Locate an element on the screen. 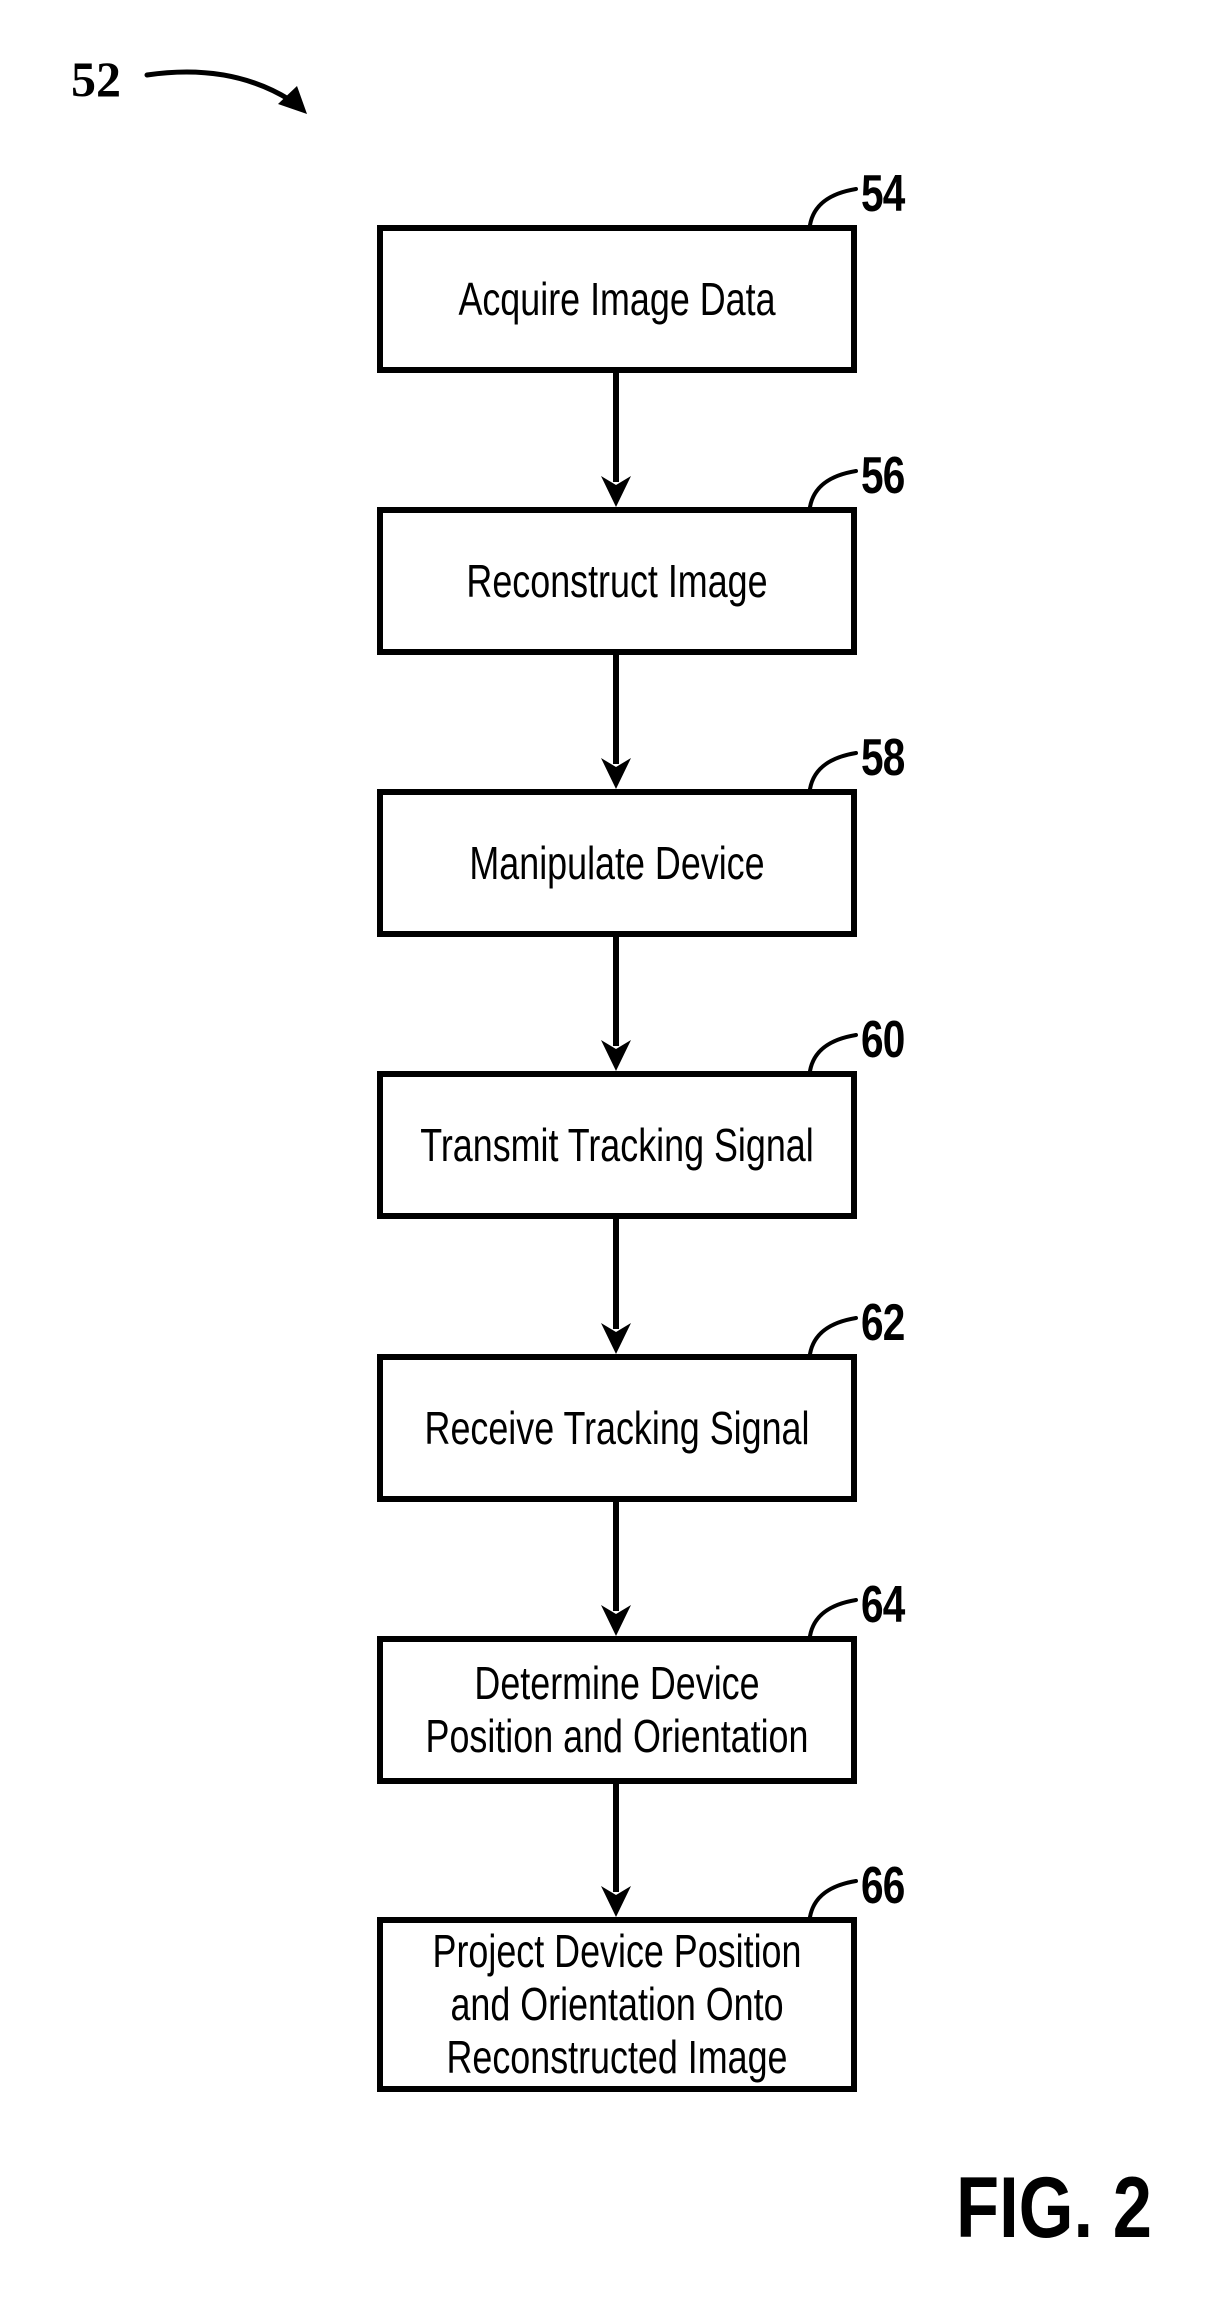 This screenshot has height=2311, width=1206. step-label: Manipulate Device is located at coordinates (617, 862).